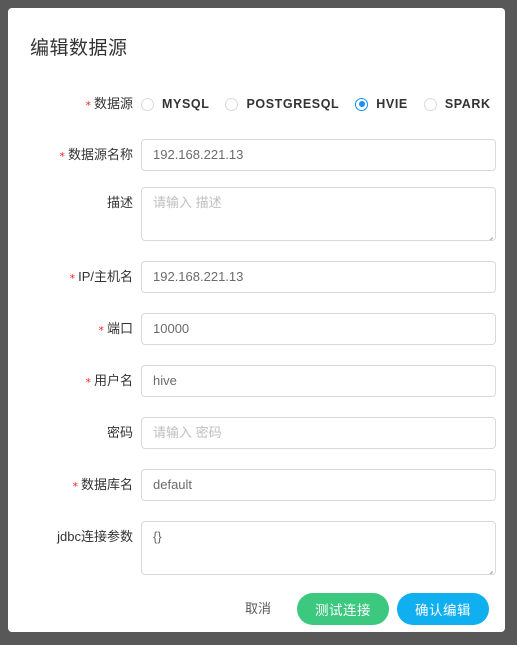 This screenshot has width=517, height=645. I want to click on label-text: 数据源, so click(113, 103).